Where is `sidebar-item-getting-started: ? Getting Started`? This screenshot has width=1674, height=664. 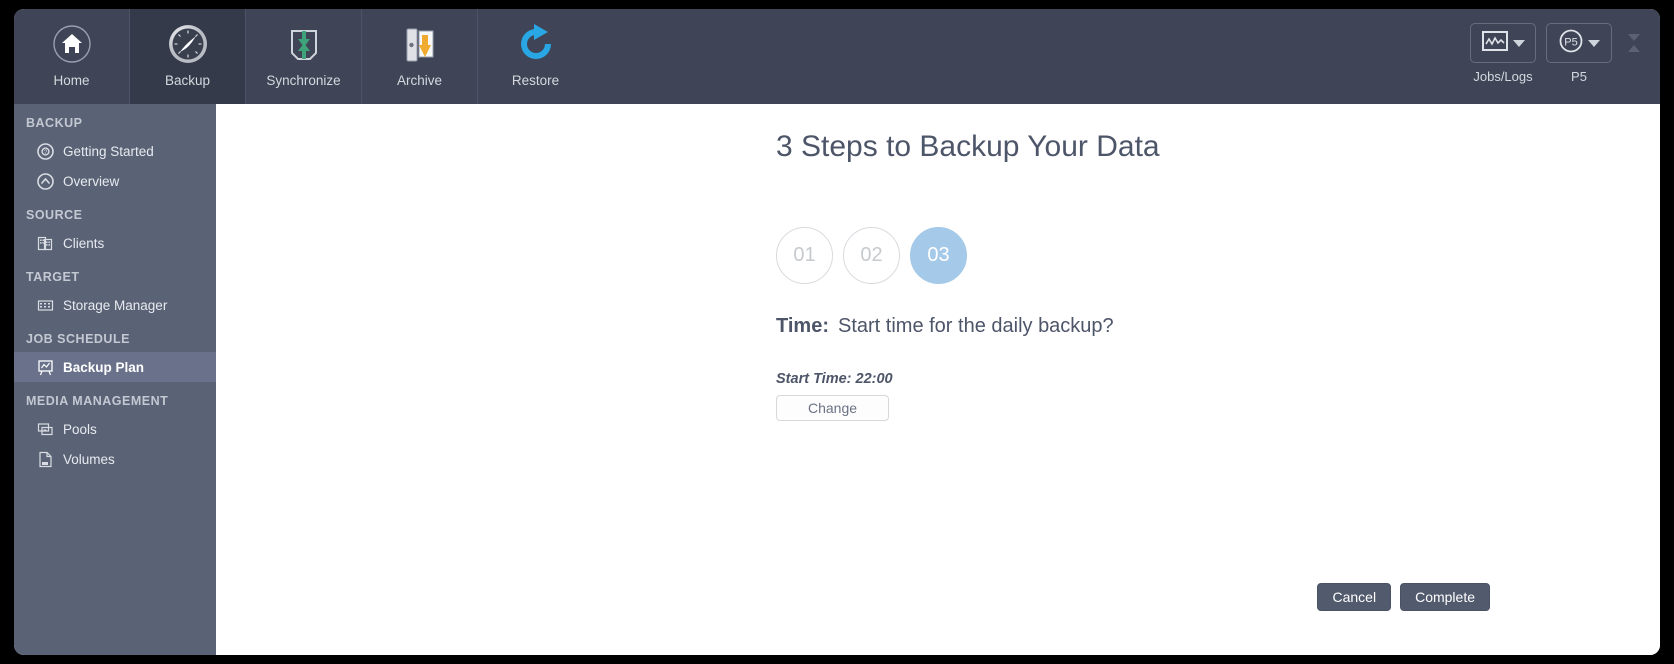
sidebar-item-getting-started: ? Getting Started is located at coordinates (115, 151).